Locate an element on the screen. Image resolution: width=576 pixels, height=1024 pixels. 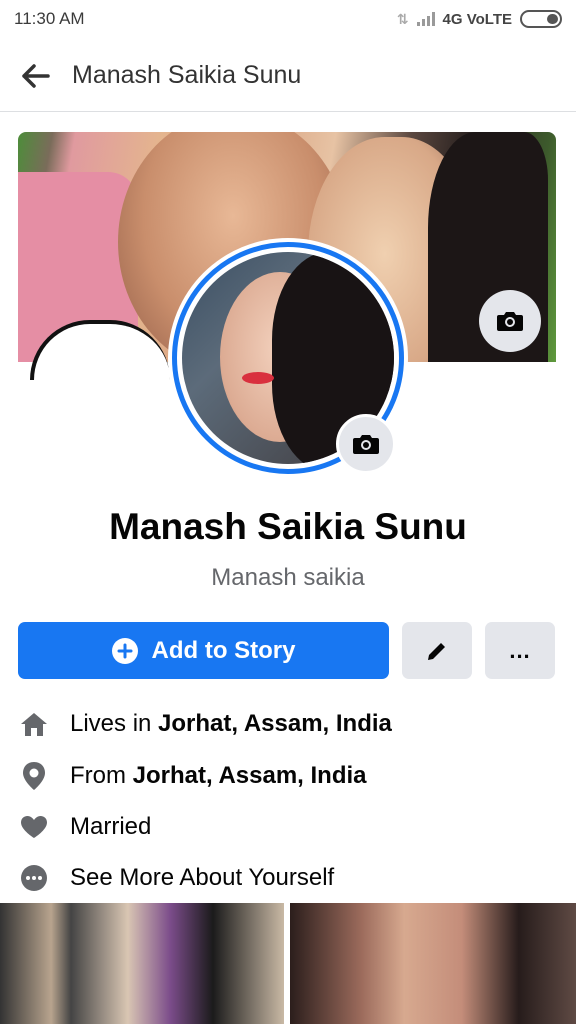
profile-name: Manash Saikia Sunu is located at coordinates (288, 526).